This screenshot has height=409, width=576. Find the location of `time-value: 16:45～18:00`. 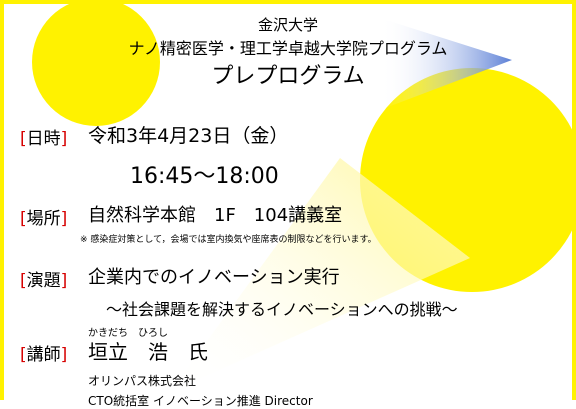

time-value: 16:45～18:00 is located at coordinates (204, 176).